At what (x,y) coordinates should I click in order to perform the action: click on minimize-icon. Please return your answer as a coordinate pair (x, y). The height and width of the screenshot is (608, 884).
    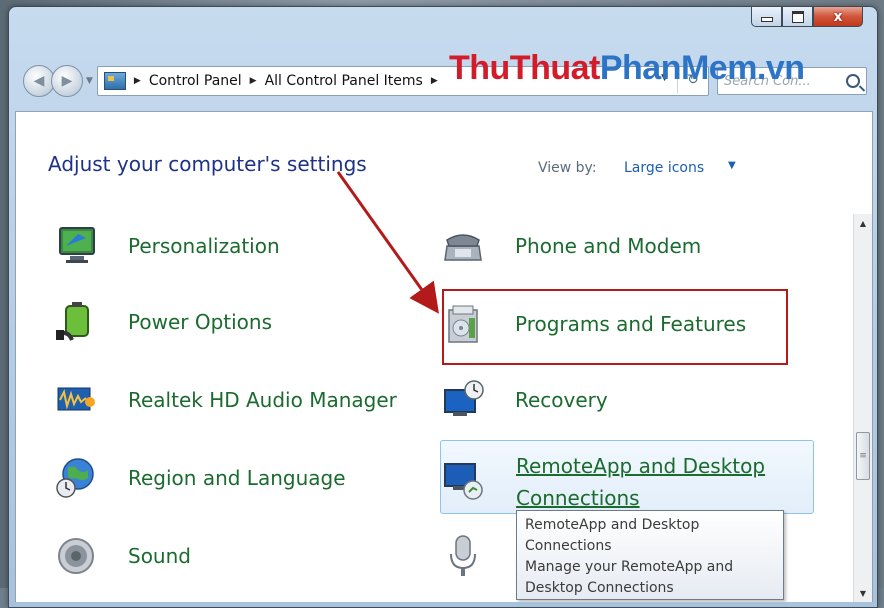
    Looking at the image, I should click on (766, 19).